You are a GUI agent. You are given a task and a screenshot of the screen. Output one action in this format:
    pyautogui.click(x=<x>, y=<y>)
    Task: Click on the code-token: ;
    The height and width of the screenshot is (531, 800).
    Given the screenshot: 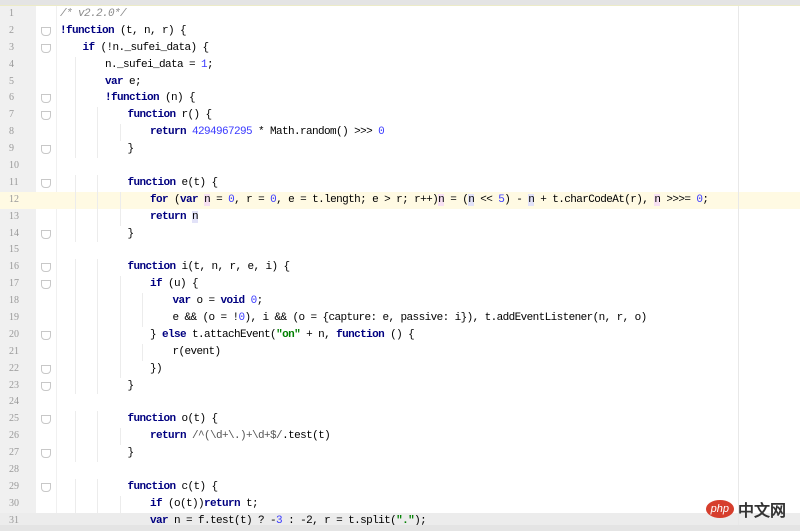 What is the action you would take?
    pyautogui.click(x=210, y=64)
    